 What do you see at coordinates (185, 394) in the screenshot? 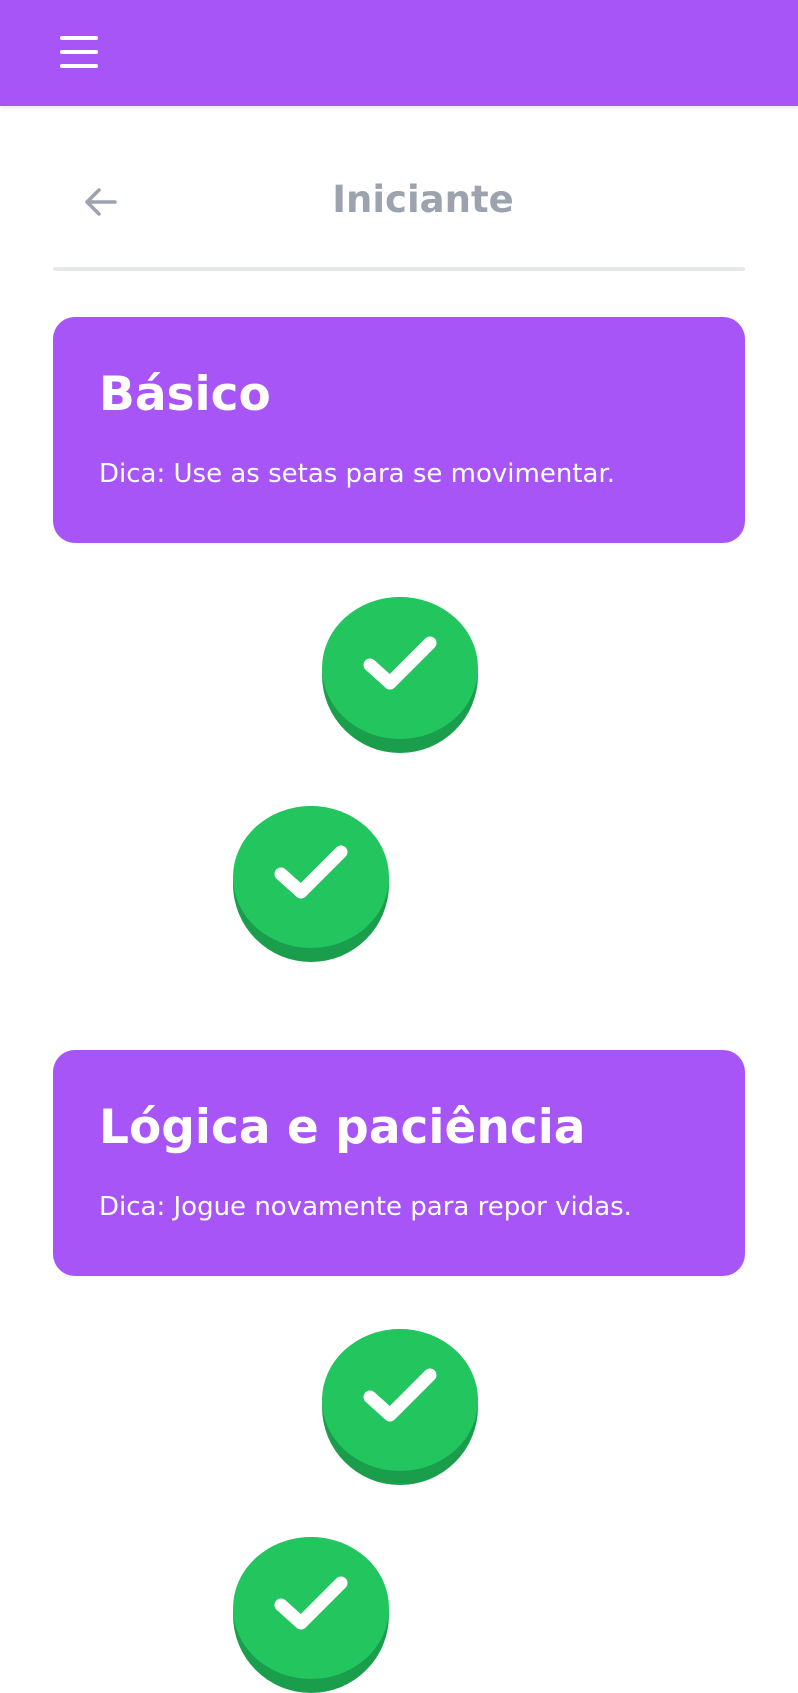
I see `section-title: Básico` at bounding box center [185, 394].